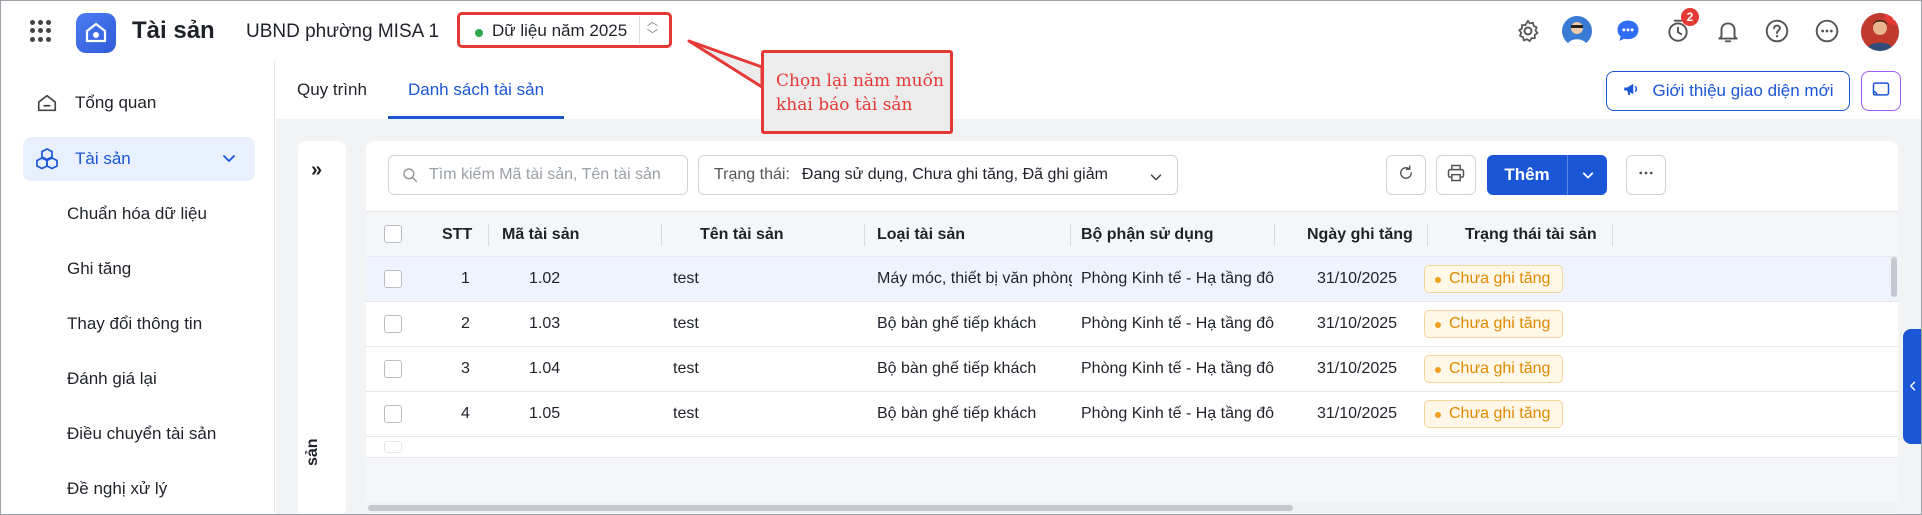 This screenshot has height=515, width=1922. What do you see at coordinates (844, 105) in the screenshot?
I see `annotation-line-2: khai báo tài sản` at bounding box center [844, 105].